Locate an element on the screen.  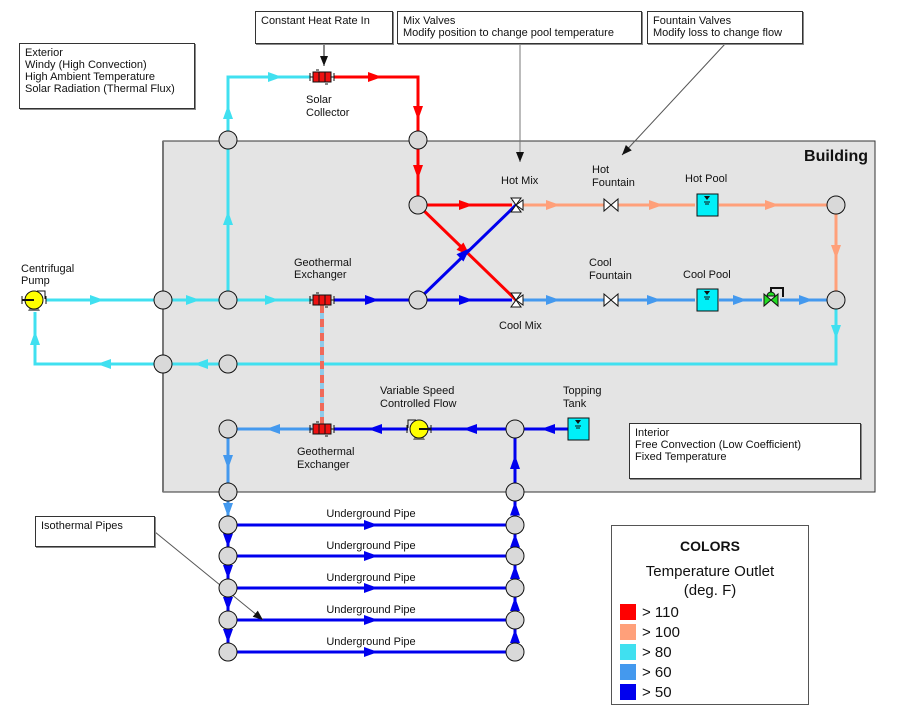
solar-collector-icon is located at coordinates (322, 77).